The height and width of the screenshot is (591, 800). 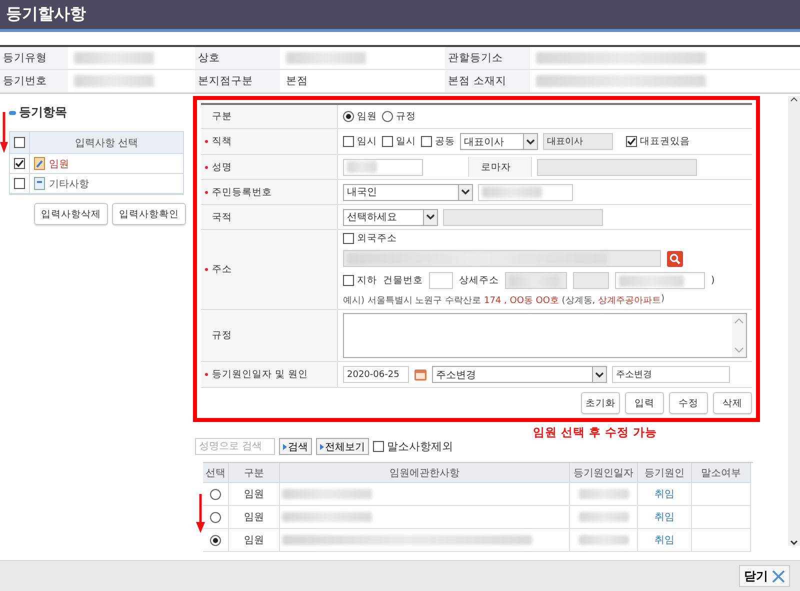 I want to click on info-label: 등기유형, so click(x=34, y=58).